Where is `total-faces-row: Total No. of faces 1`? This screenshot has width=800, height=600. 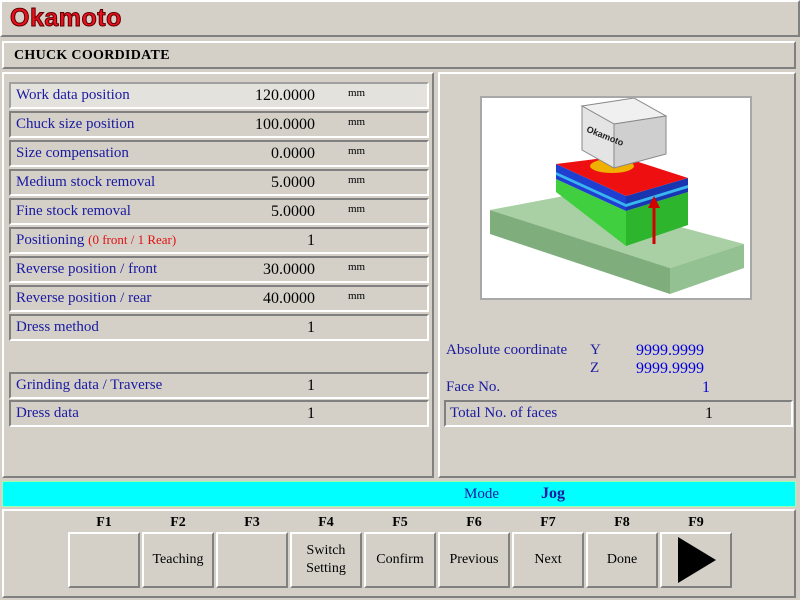 total-faces-row: Total No. of faces 1 is located at coordinates (618, 413).